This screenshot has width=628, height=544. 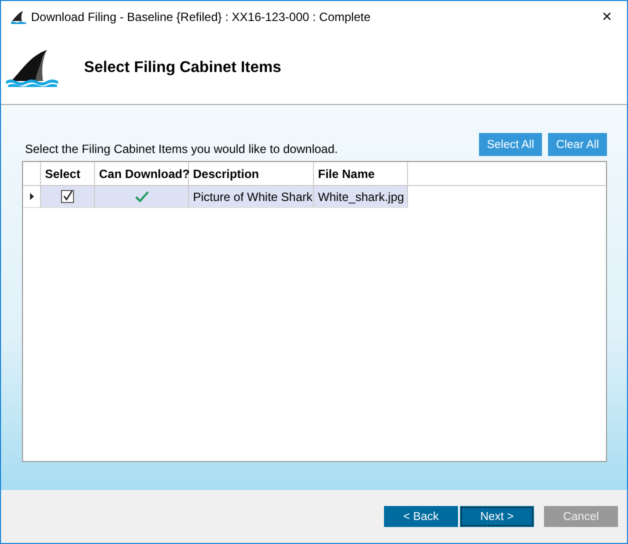 What do you see at coordinates (67, 196) in the screenshot?
I see `checkbox` at bounding box center [67, 196].